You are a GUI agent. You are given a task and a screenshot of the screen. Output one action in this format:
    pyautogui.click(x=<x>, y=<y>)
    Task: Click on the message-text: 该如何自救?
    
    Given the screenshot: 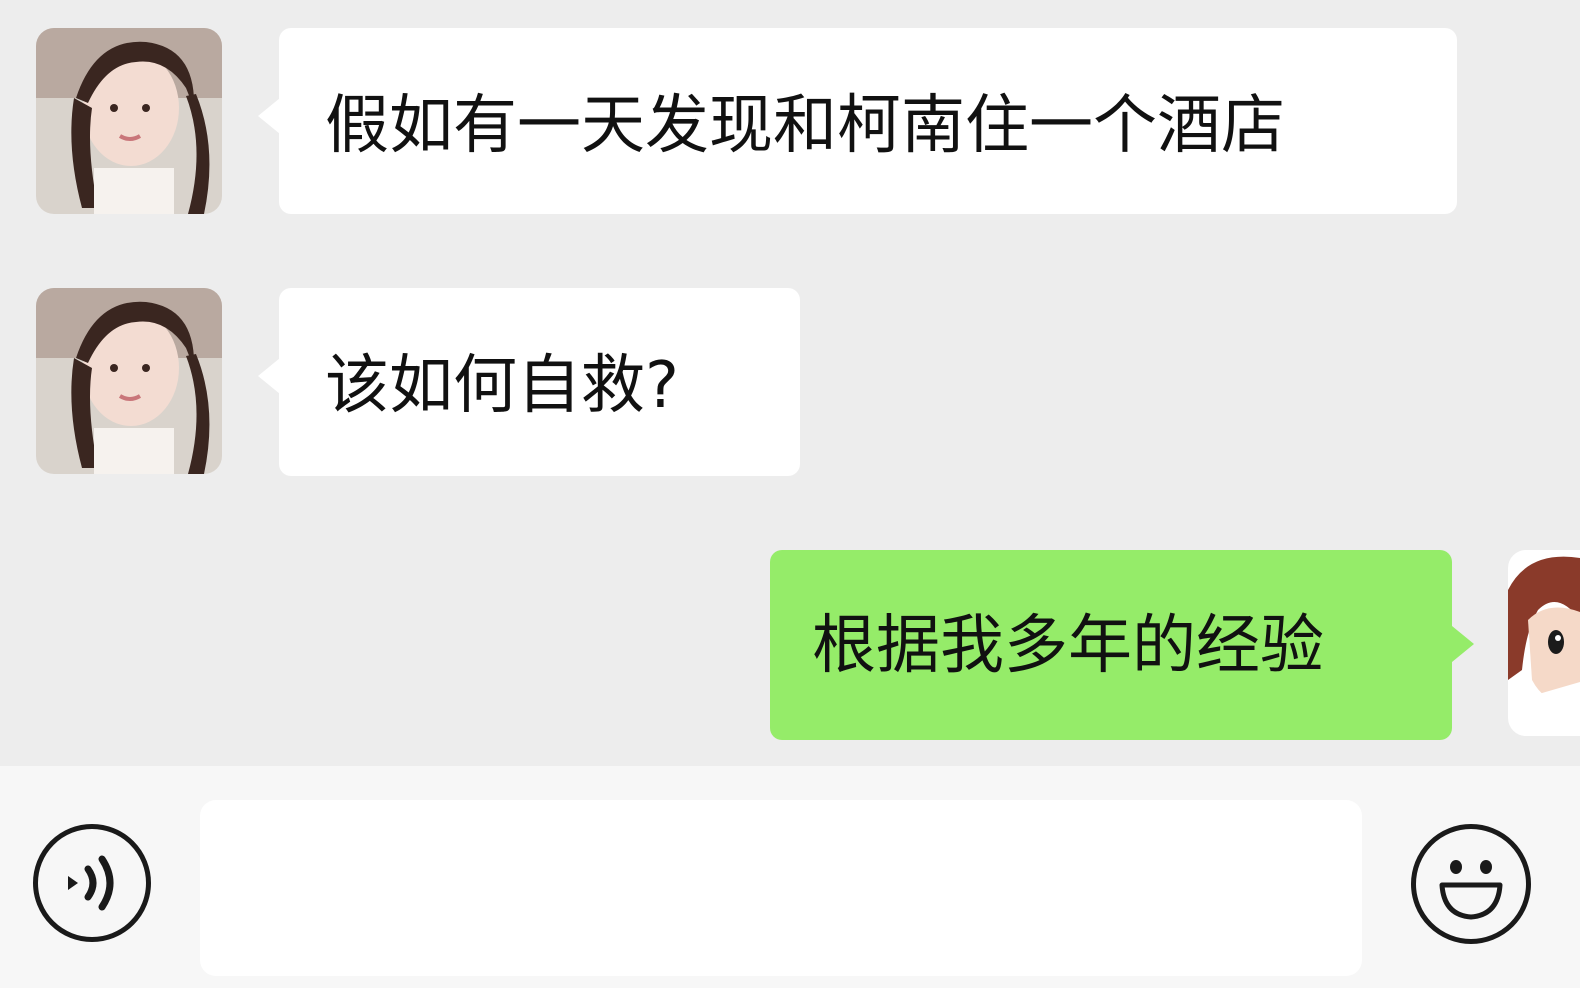 What is the action you would take?
    pyautogui.click(x=502, y=386)
    